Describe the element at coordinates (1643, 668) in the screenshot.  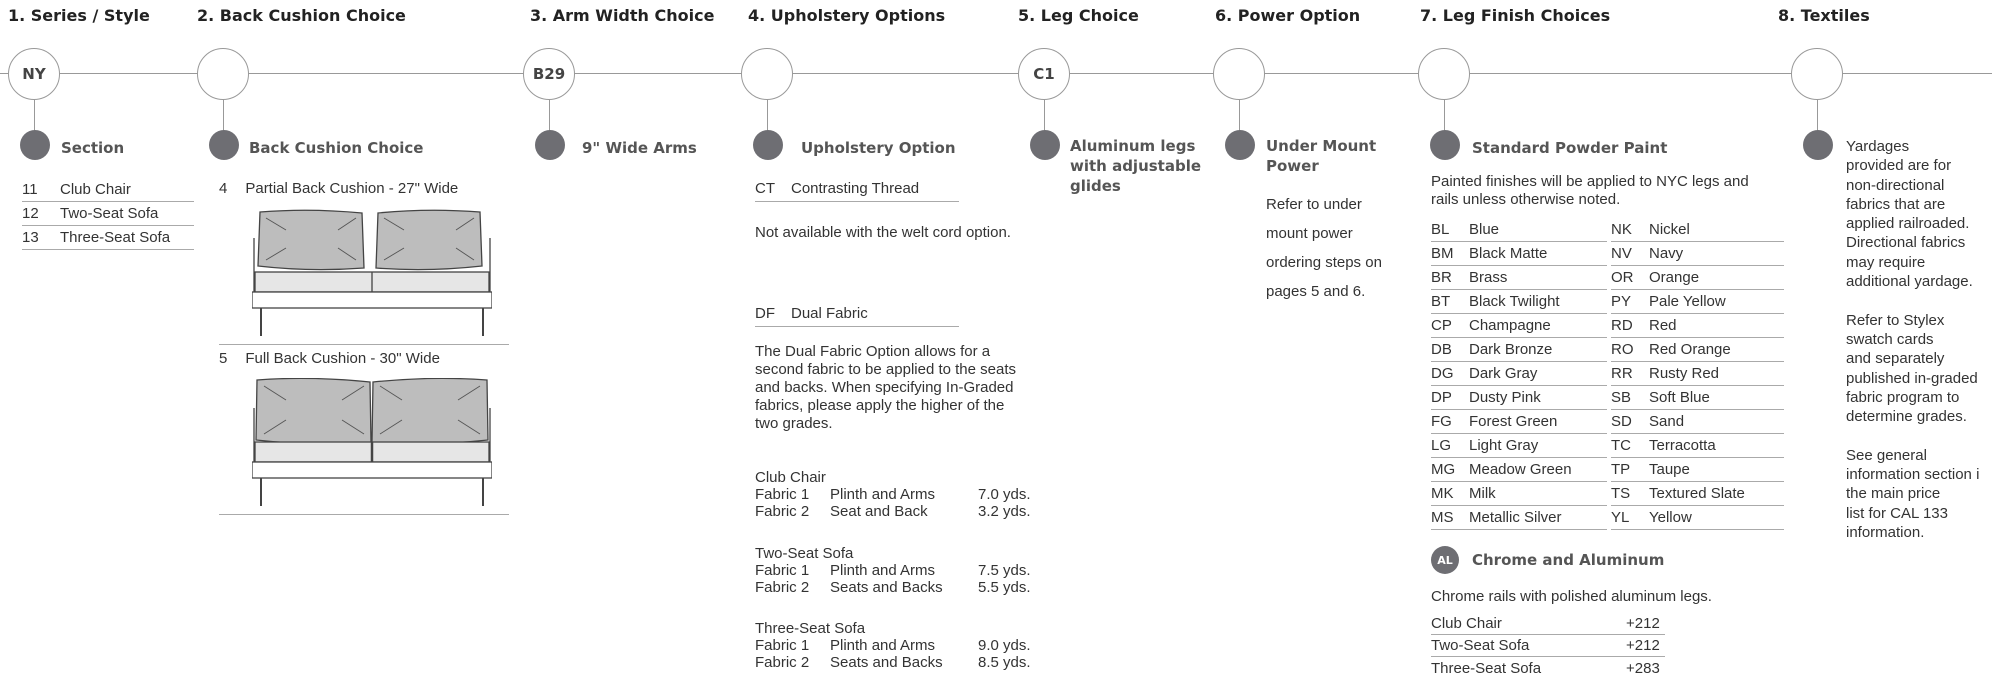
I see `upcharge-price: +283` at that location.